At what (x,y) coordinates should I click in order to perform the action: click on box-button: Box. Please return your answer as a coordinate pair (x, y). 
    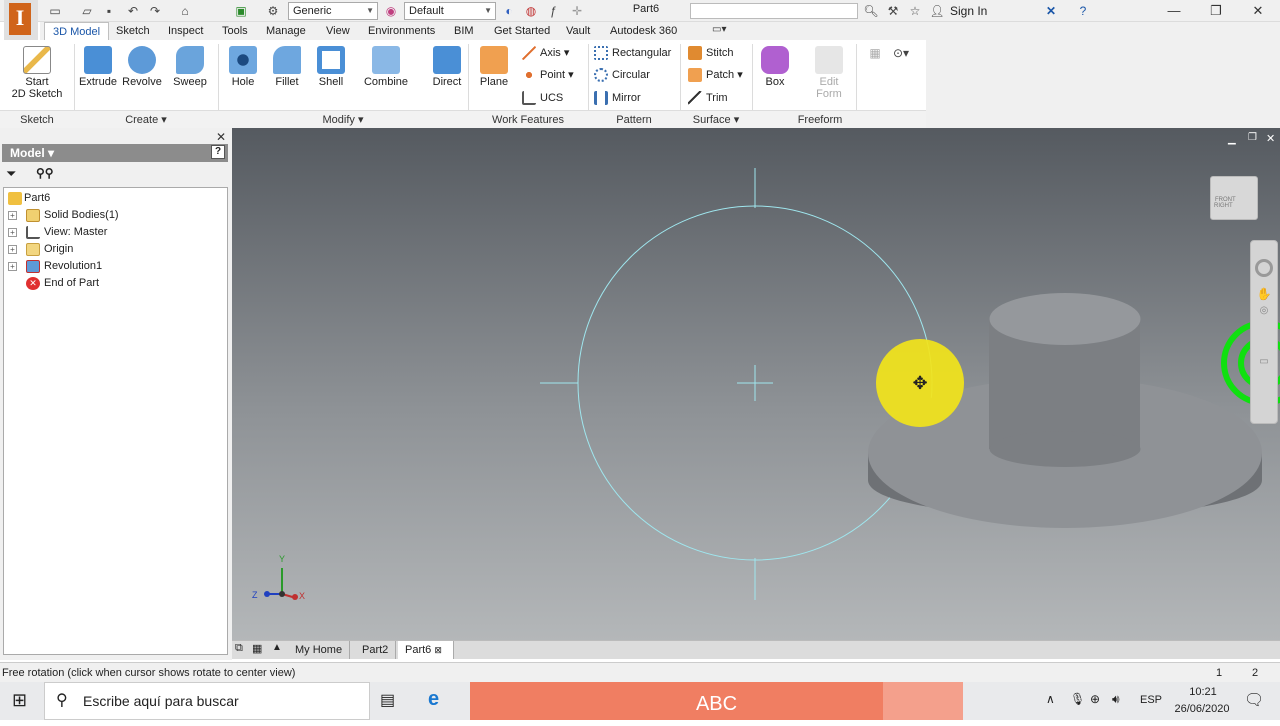
    Looking at the image, I should click on (775, 66).